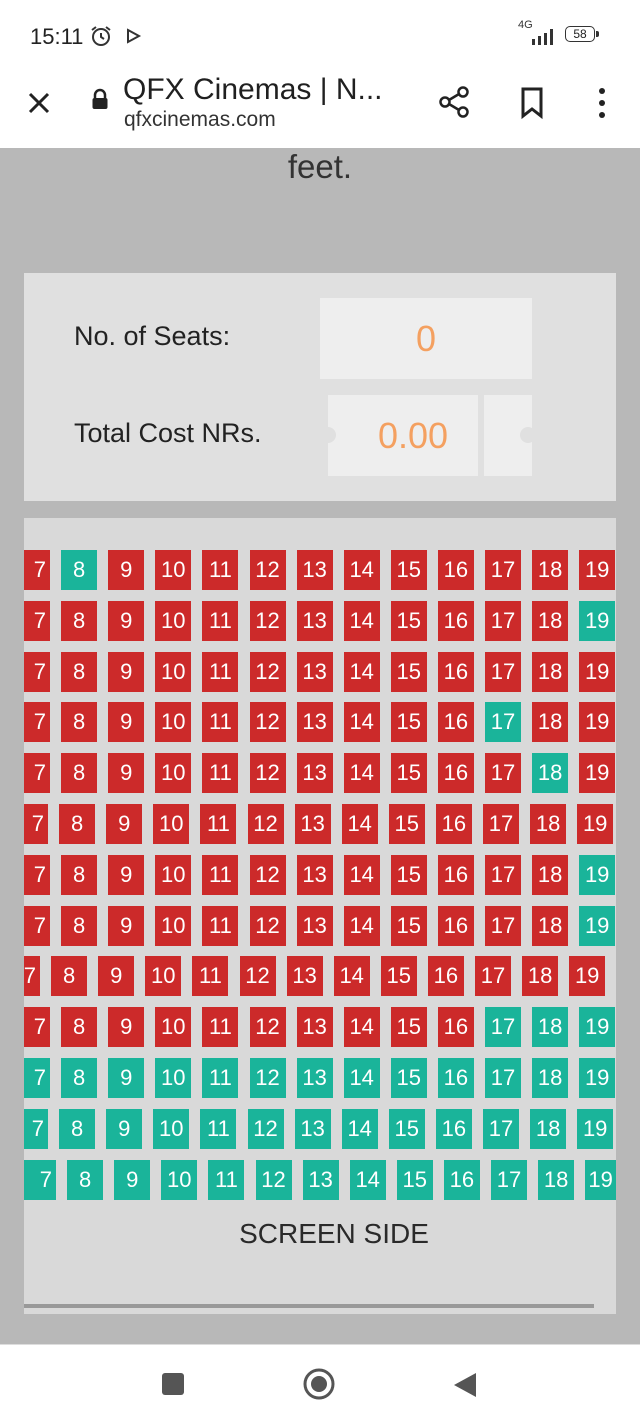  Describe the element at coordinates (602, 103) in the screenshot. I see `more-menu-icon` at that location.